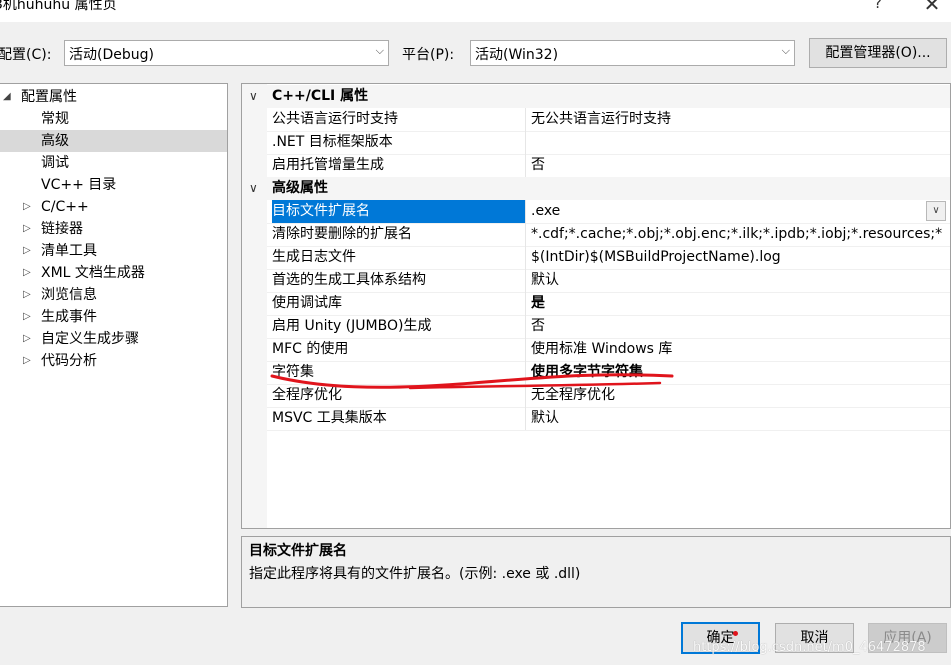 This screenshot has height=665, width=951. Describe the element at coordinates (254, 306) in the screenshot. I see `grid-gutter` at that location.